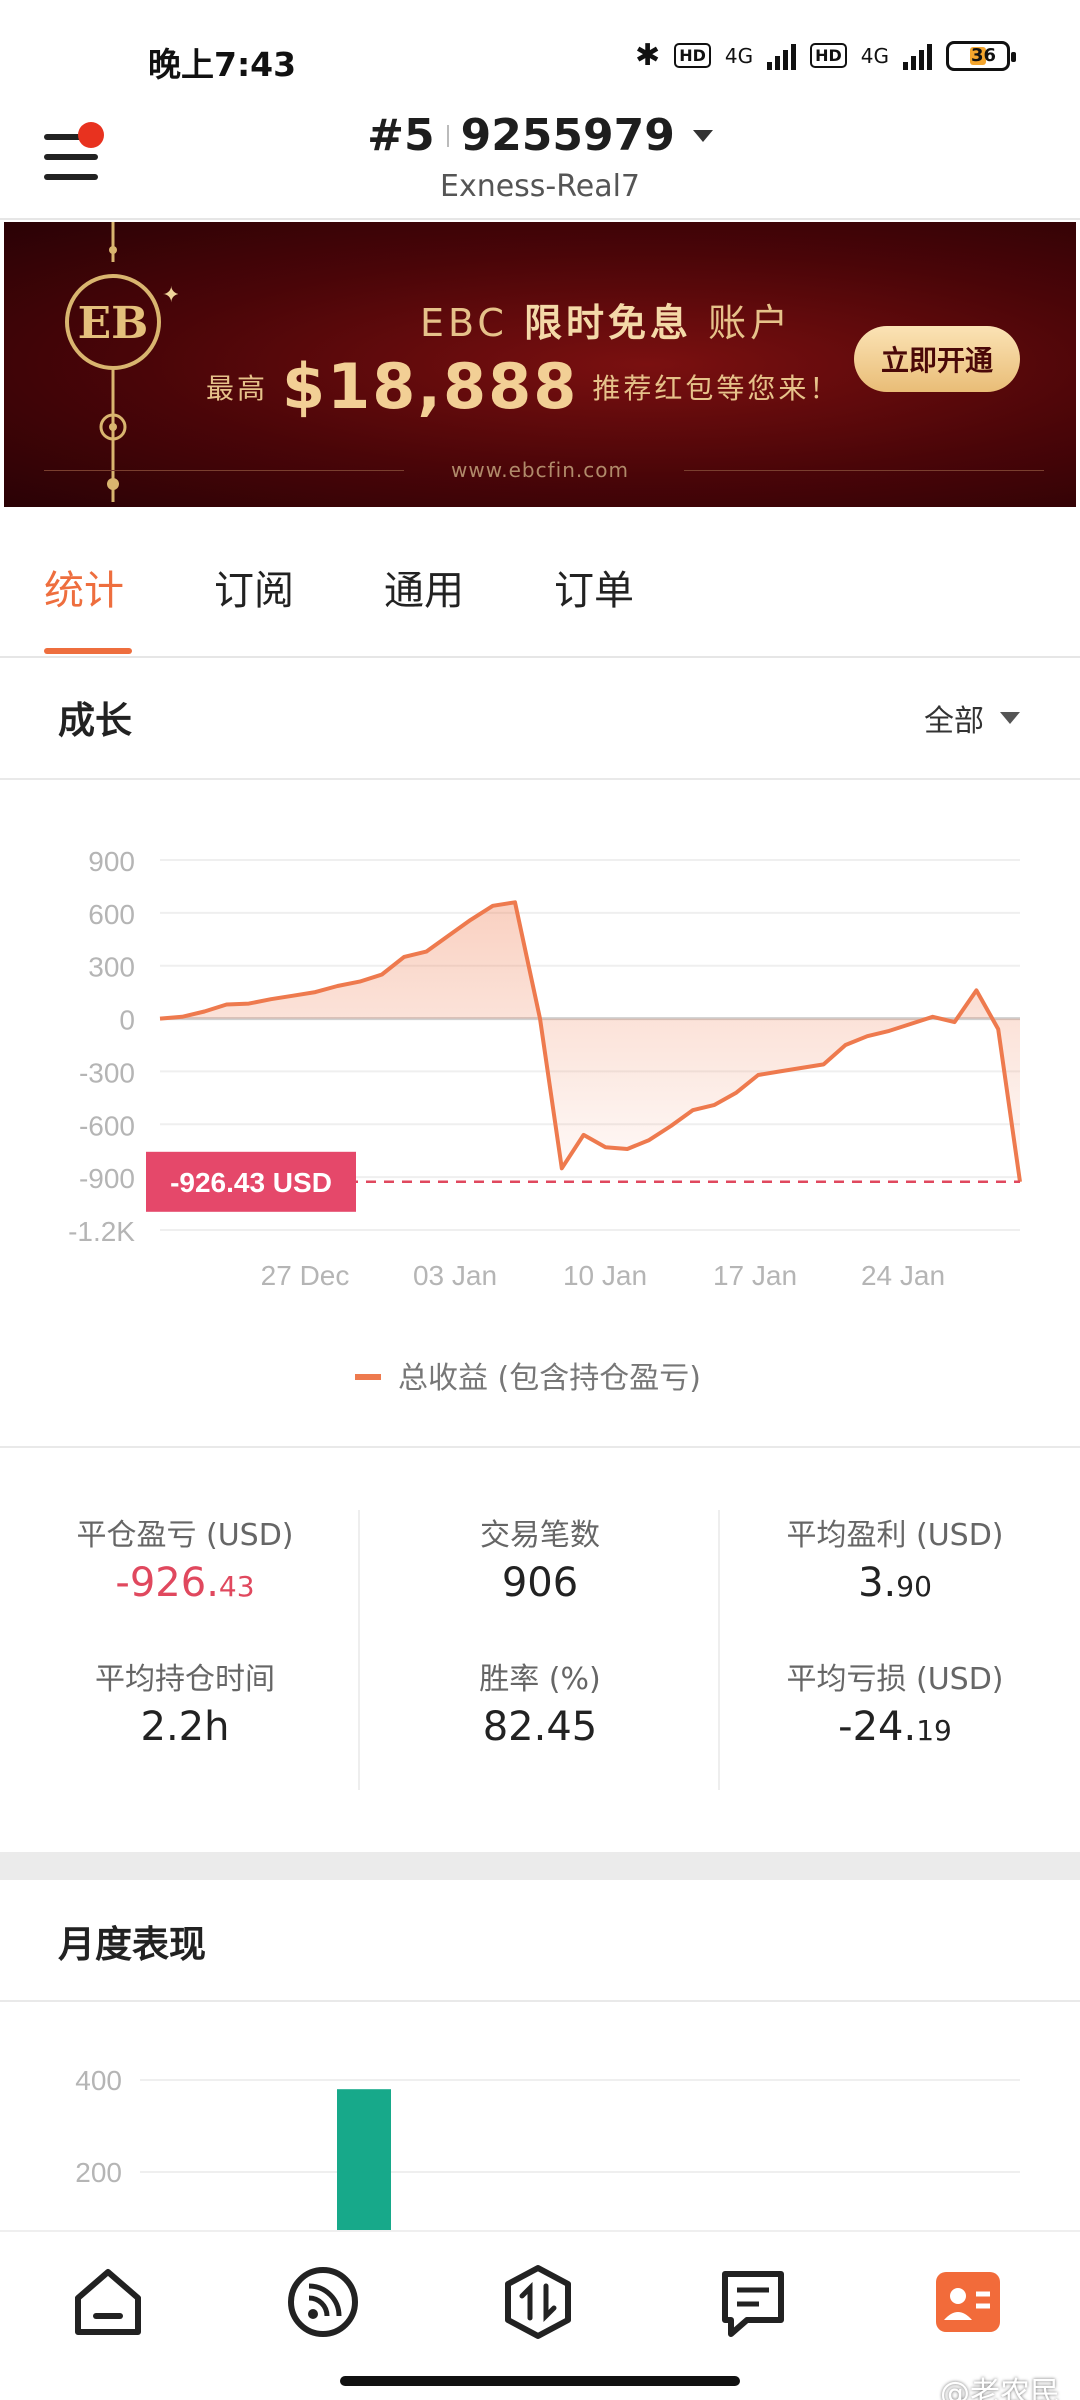 The width and height of the screenshot is (1080, 2400). I want to click on separator, so click(447, 135).